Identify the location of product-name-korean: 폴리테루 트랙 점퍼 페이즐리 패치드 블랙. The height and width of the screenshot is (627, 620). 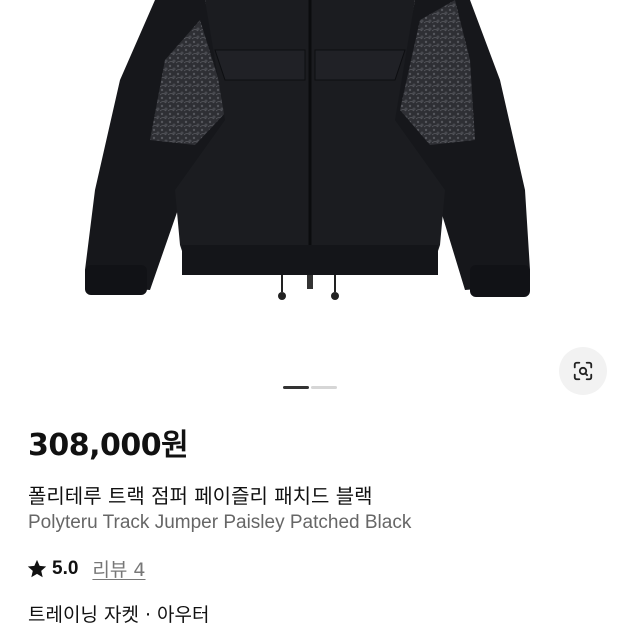
(200, 496).